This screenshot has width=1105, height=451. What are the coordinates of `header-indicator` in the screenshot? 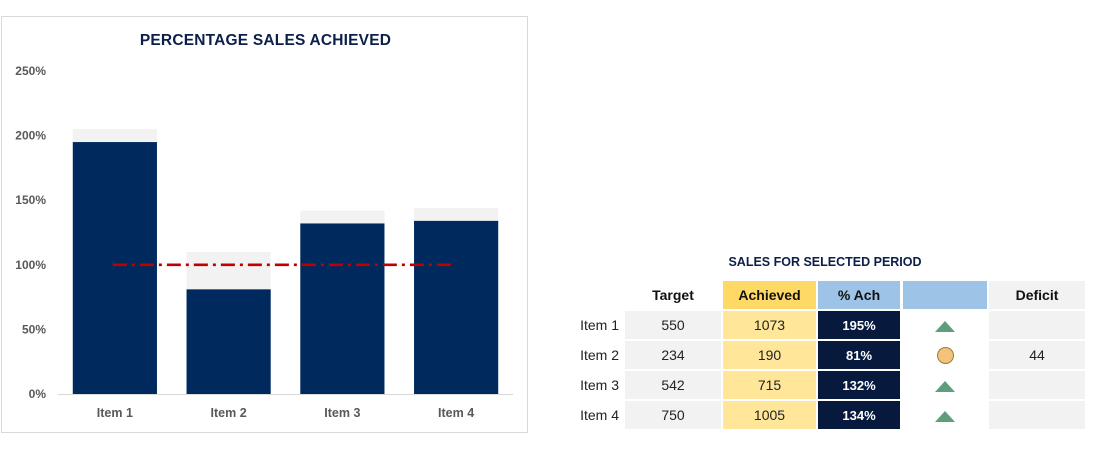 It's located at (945, 295).